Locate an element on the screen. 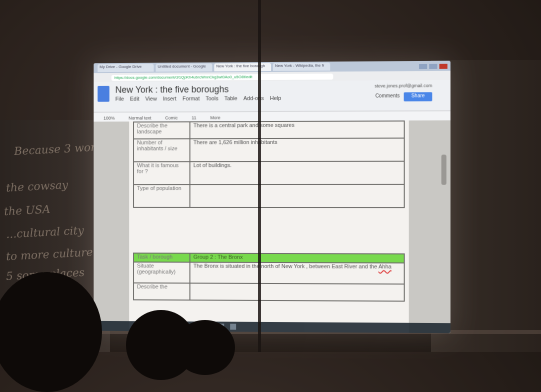 The image size is (541, 392). table-header-label: Task / borough is located at coordinates (161, 258).